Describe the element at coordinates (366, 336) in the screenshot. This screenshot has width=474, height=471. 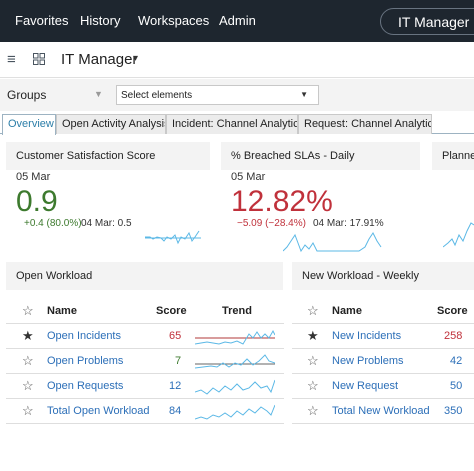
I see `row-name-link: New Incidents` at that location.